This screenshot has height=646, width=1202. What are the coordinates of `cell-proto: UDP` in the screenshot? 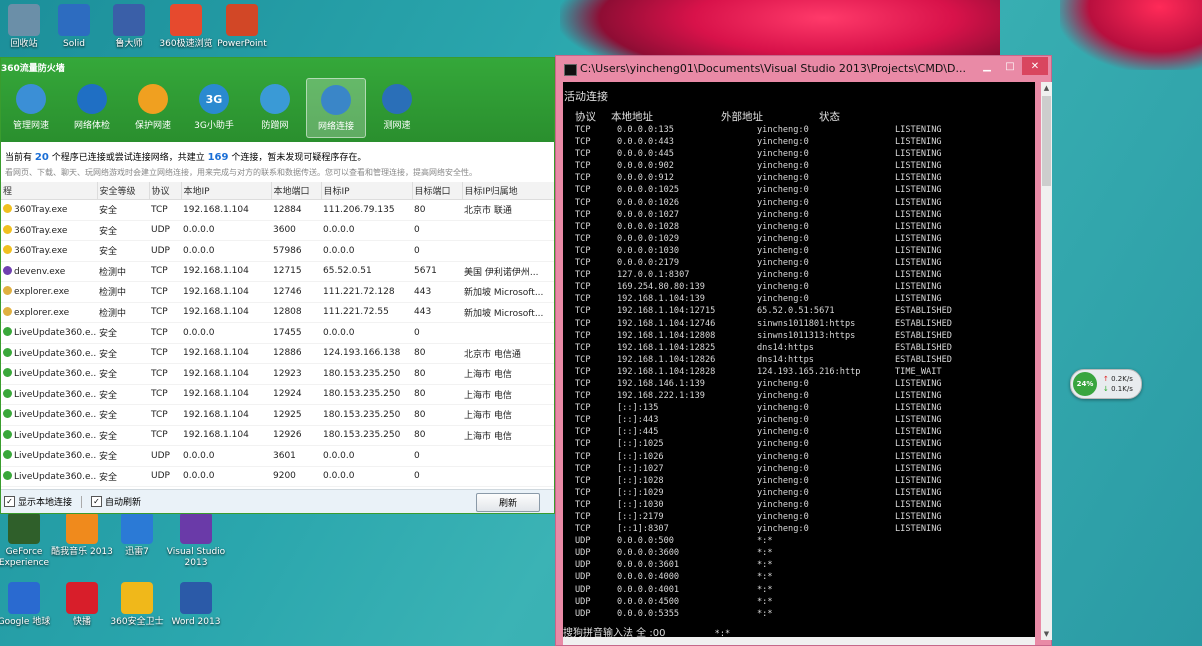 It's located at (165, 251).